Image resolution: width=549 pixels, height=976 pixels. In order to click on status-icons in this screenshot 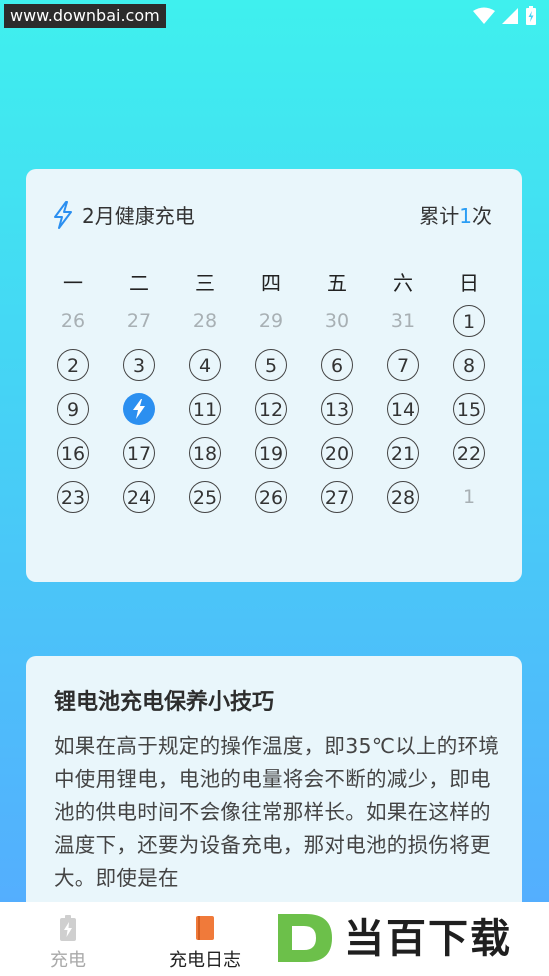, I will do `click(505, 16)`.